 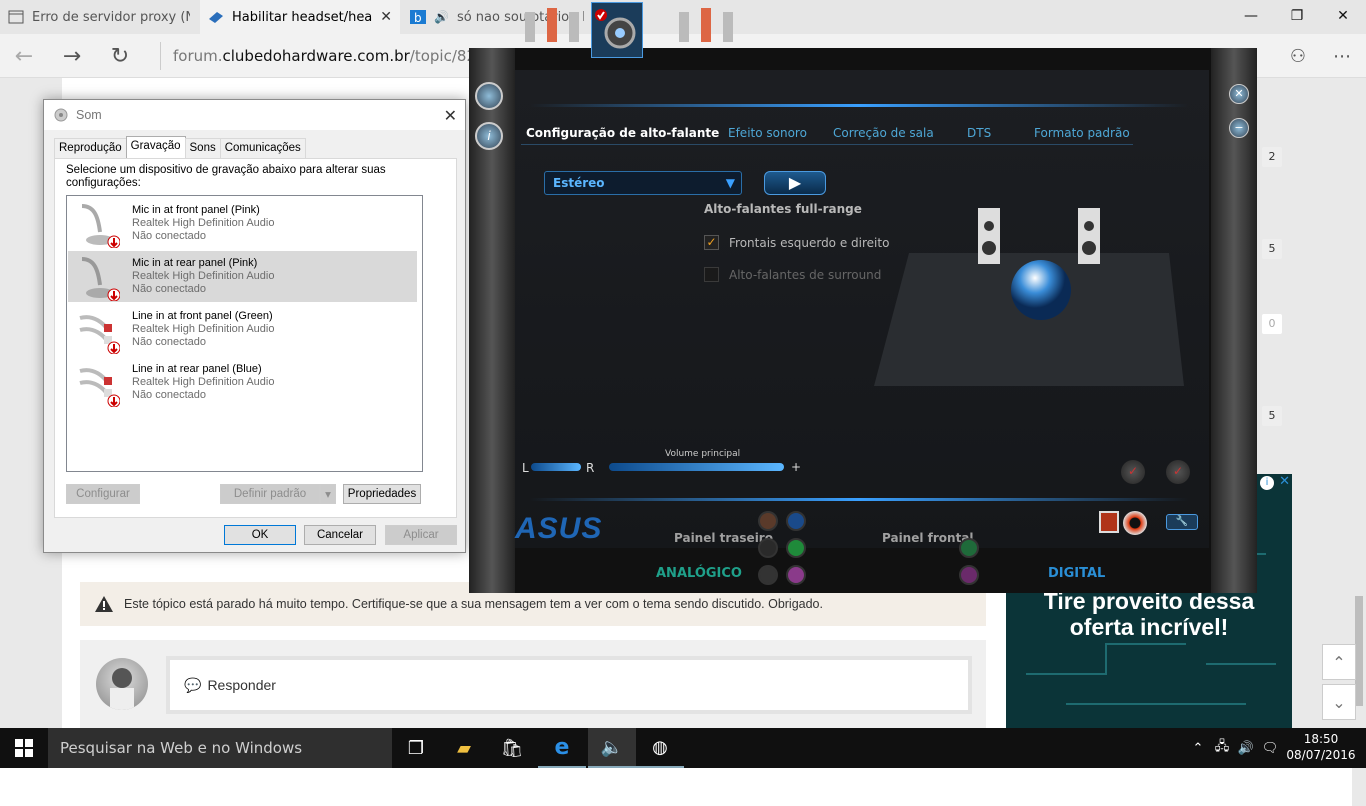 What do you see at coordinates (699, 573) in the screenshot?
I see `analog-label: ANALÓGICO` at bounding box center [699, 573].